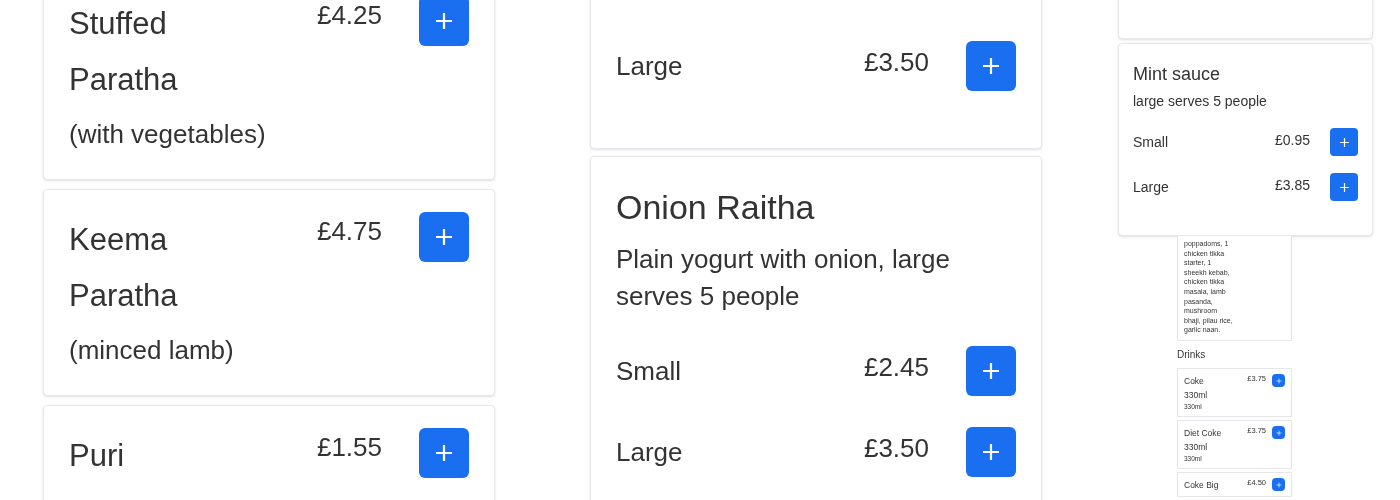 Image resolution: width=1400 pixels, height=500 pixels. What do you see at coordinates (349, 16) in the screenshot?
I see `item-price: £4.25` at bounding box center [349, 16].